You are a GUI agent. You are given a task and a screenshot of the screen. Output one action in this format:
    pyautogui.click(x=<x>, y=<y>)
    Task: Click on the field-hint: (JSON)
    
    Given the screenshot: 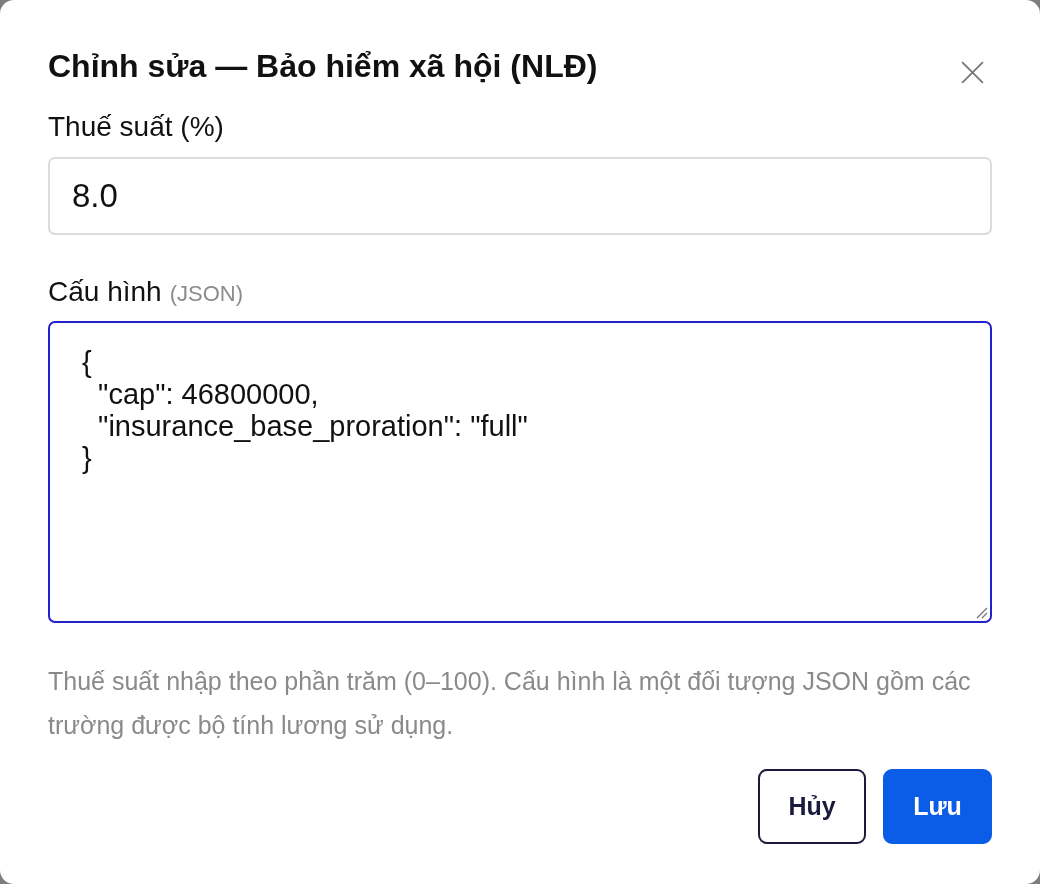 What is the action you would take?
    pyautogui.click(x=206, y=294)
    